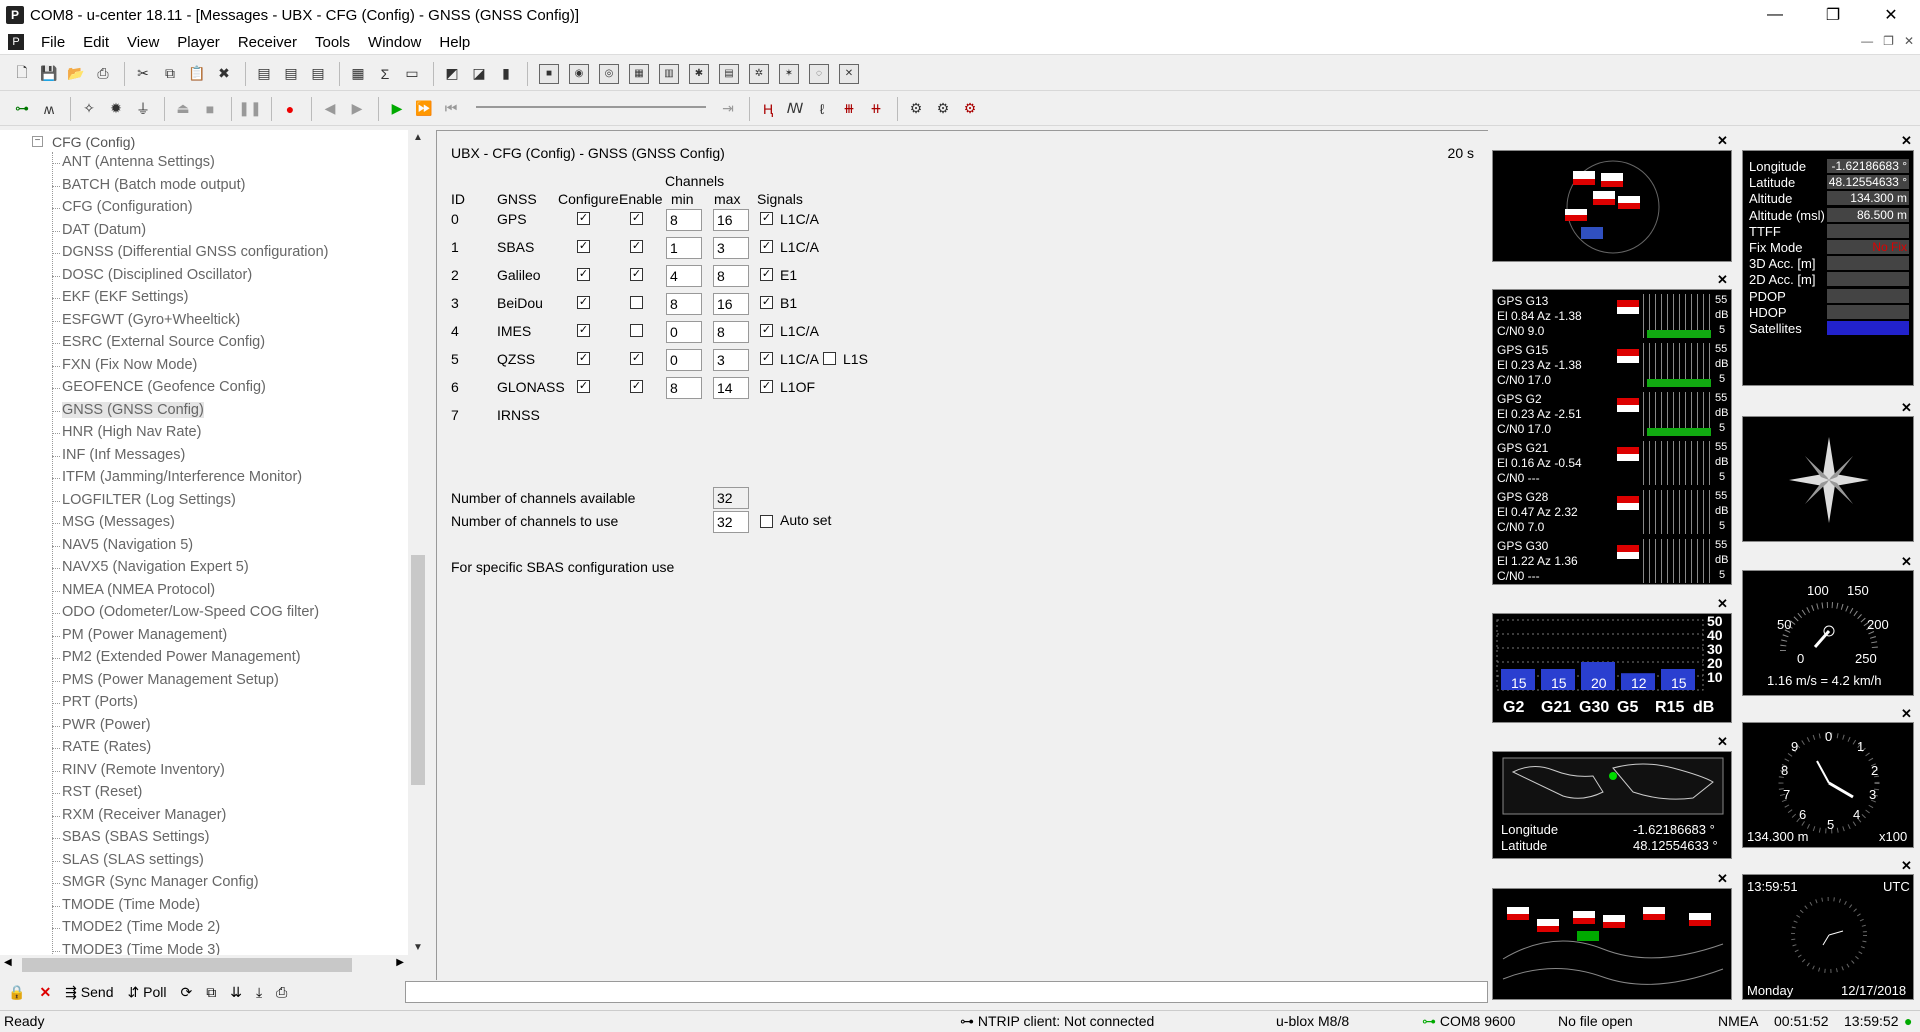 Image resolution: width=1920 pixels, height=1032 pixels. I want to click on view7-icon: ▤, so click(729, 73).